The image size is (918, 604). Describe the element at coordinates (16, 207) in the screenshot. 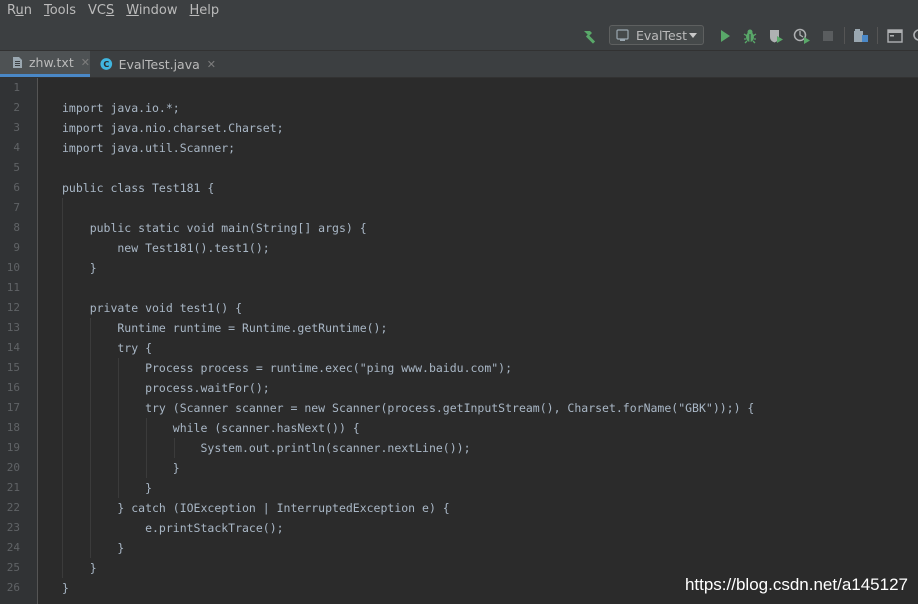

I see `line-number: 7` at that location.